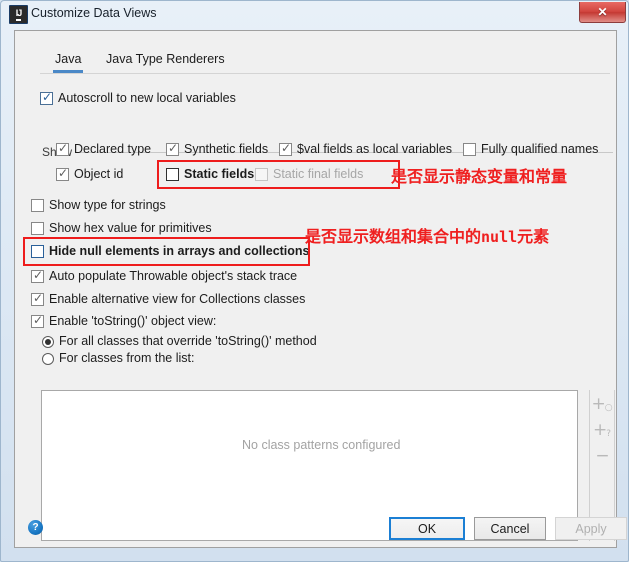  I want to click on title-bar: IJ Customize Data Views ✕, so click(315, 14).